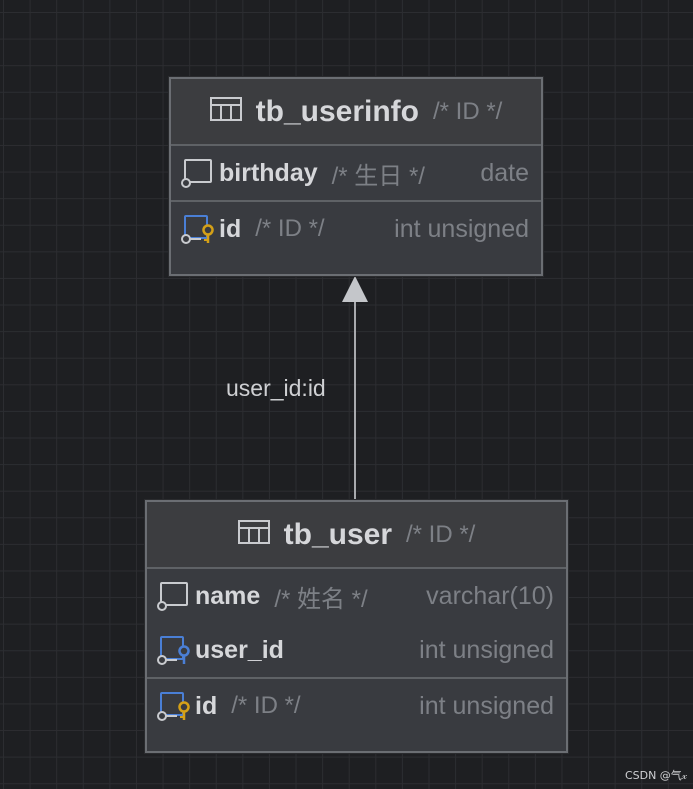 The width and height of the screenshot is (693, 789). I want to click on column-name: birthday, so click(268, 172).